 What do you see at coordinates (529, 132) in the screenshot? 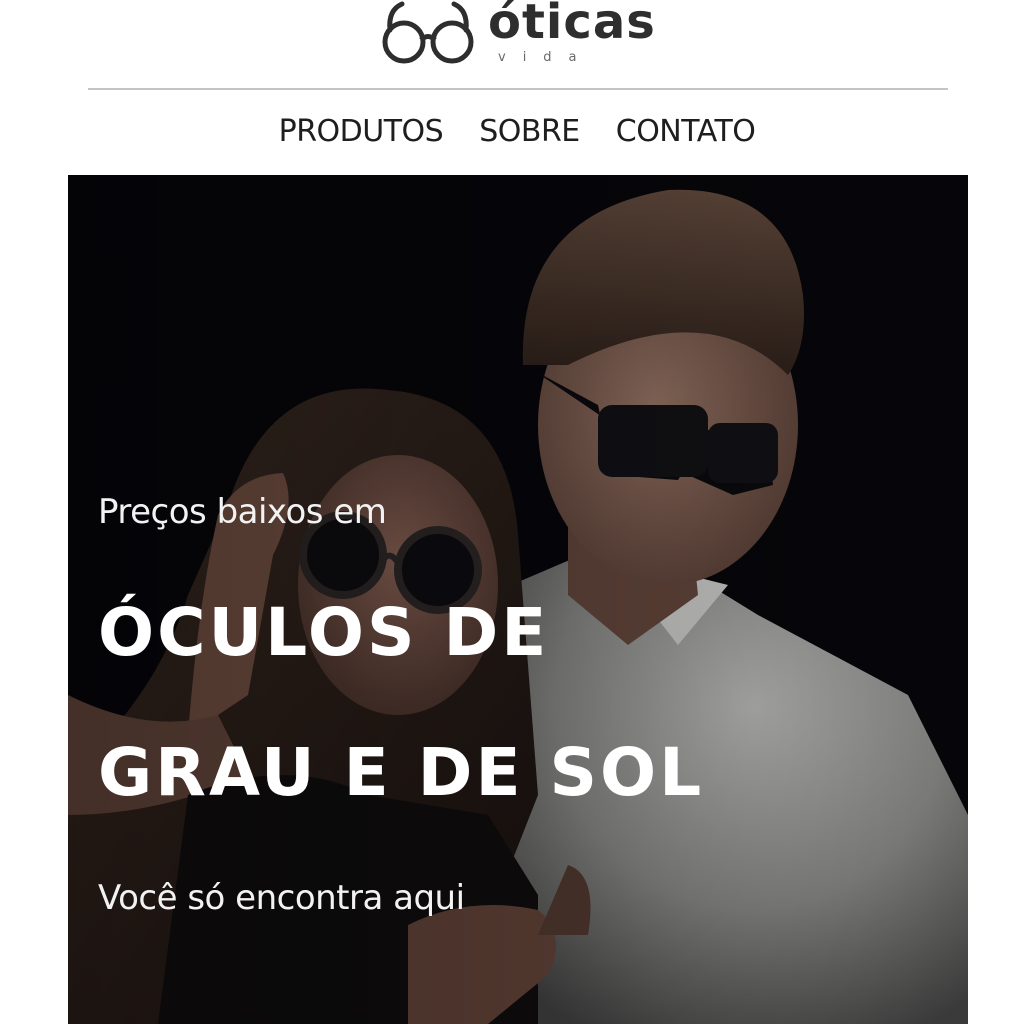
I see `nav-item-sobre: SOBRE` at bounding box center [529, 132].